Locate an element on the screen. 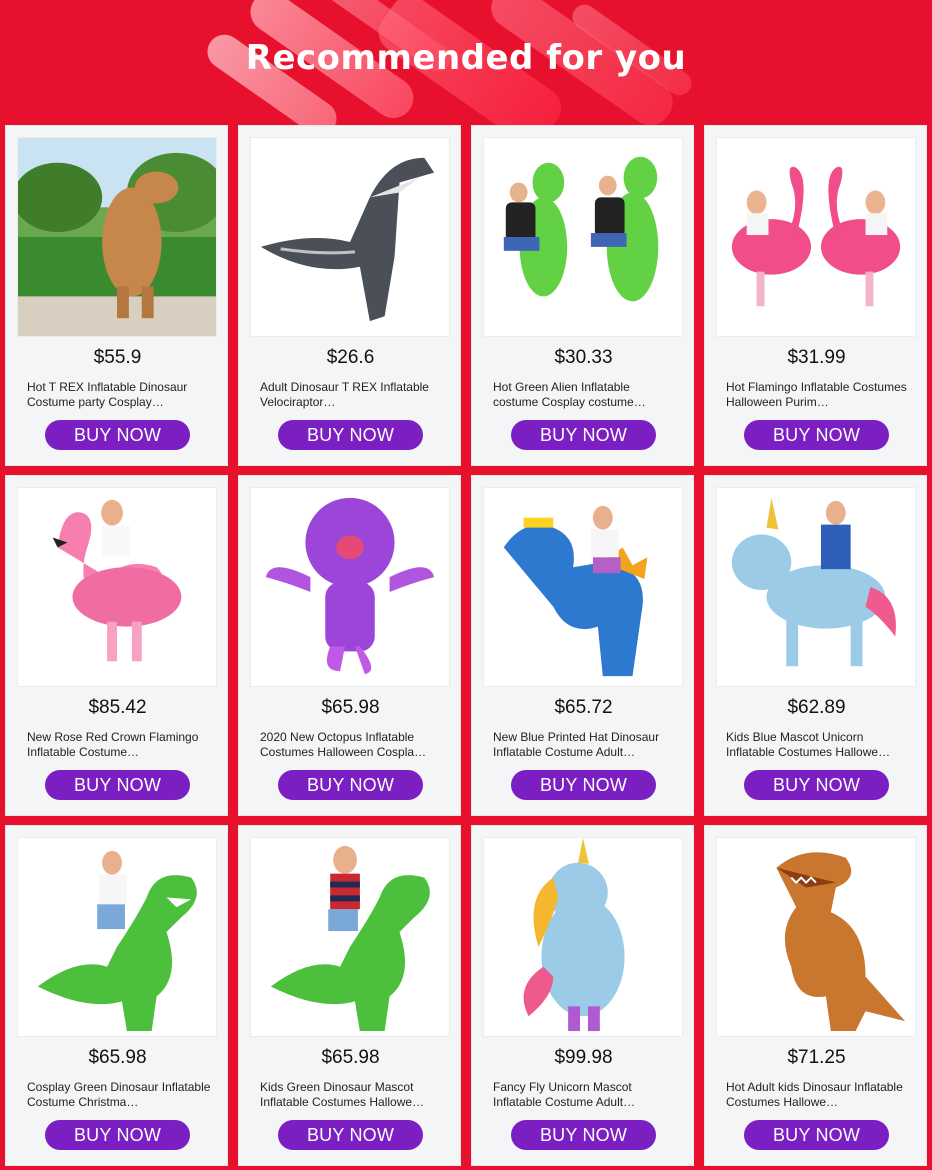 This screenshot has width=932, height=1170. product-price: $85.42 is located at coordinates (117, 707).